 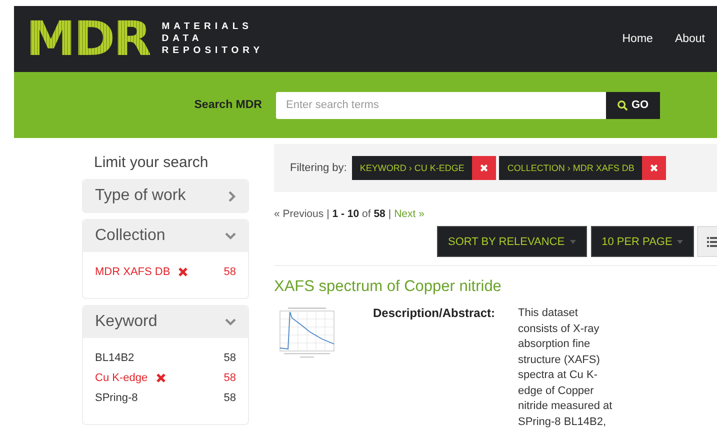 What do you see at coordinates (637, 39) in the screenshot?
I see `nav-link: Home` at bounding box center [637, 39].